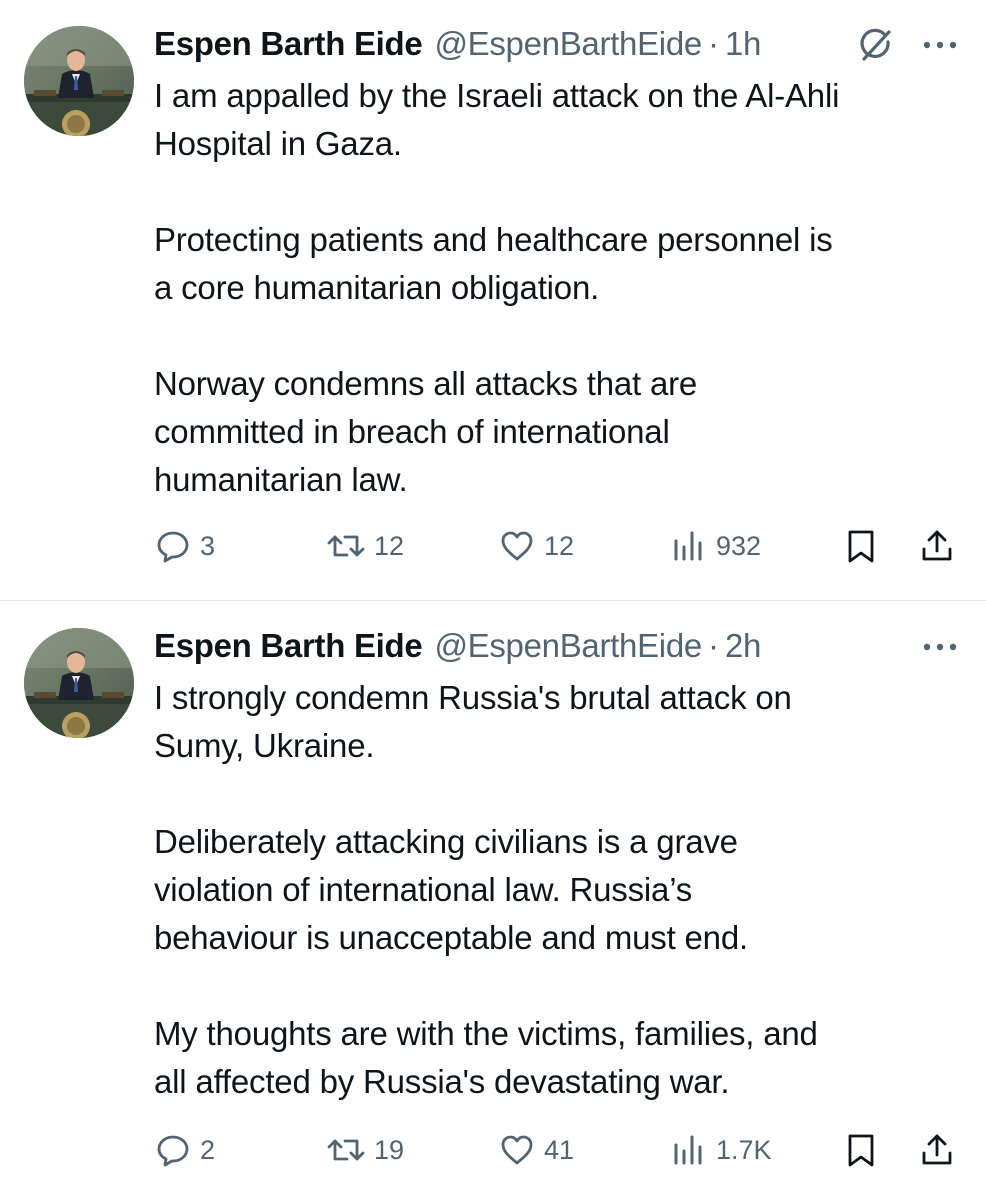 The image size is (986, 1200). Describe the element at coordinates (208, 1149) in the screenshot. I see `reply-count: 2` at that location.